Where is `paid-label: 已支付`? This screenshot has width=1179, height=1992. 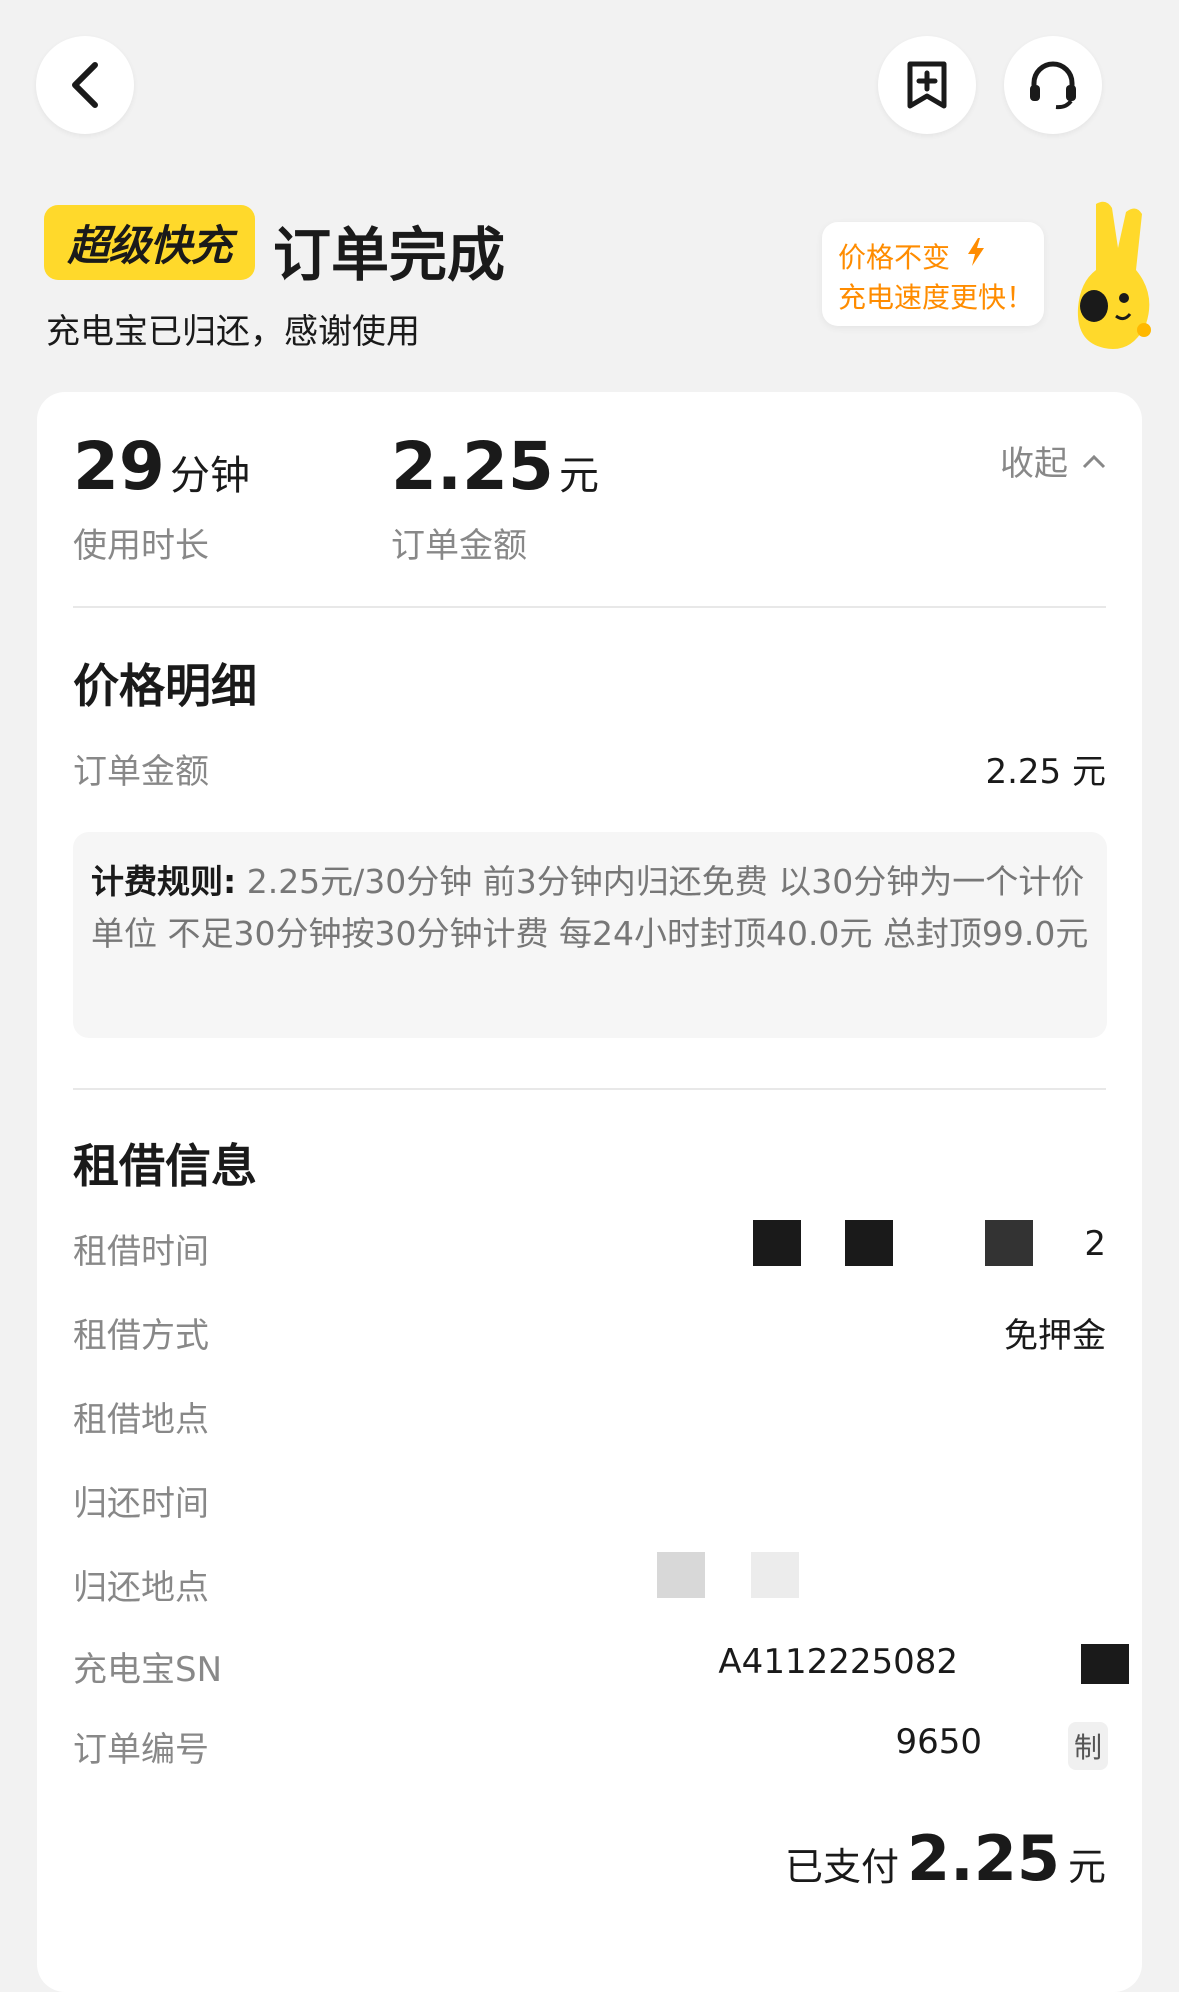
paid-label: 已支付 is located at coordinates (841, 1867).